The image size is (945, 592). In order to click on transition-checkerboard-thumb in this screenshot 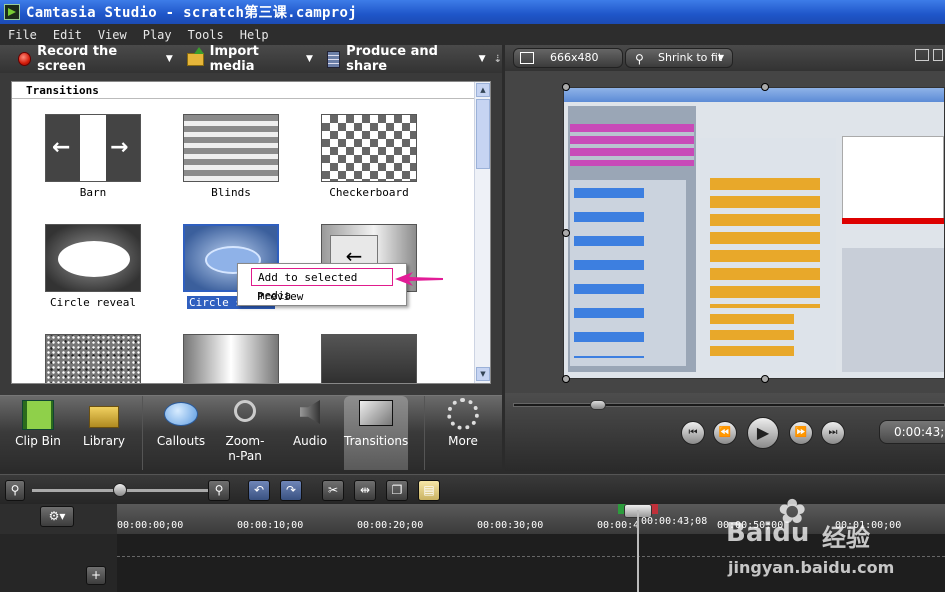, I will do `click(369, 148)`.